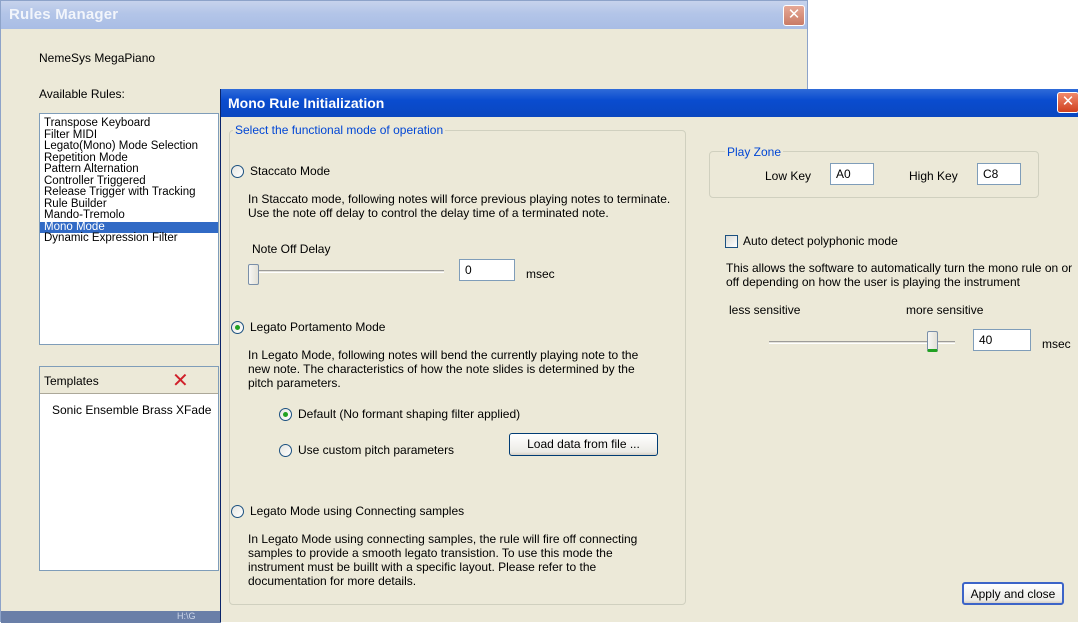  Describe the element at coordinates (933, 176) in the screenshot. I see `high-key-label: High Key` at that location.